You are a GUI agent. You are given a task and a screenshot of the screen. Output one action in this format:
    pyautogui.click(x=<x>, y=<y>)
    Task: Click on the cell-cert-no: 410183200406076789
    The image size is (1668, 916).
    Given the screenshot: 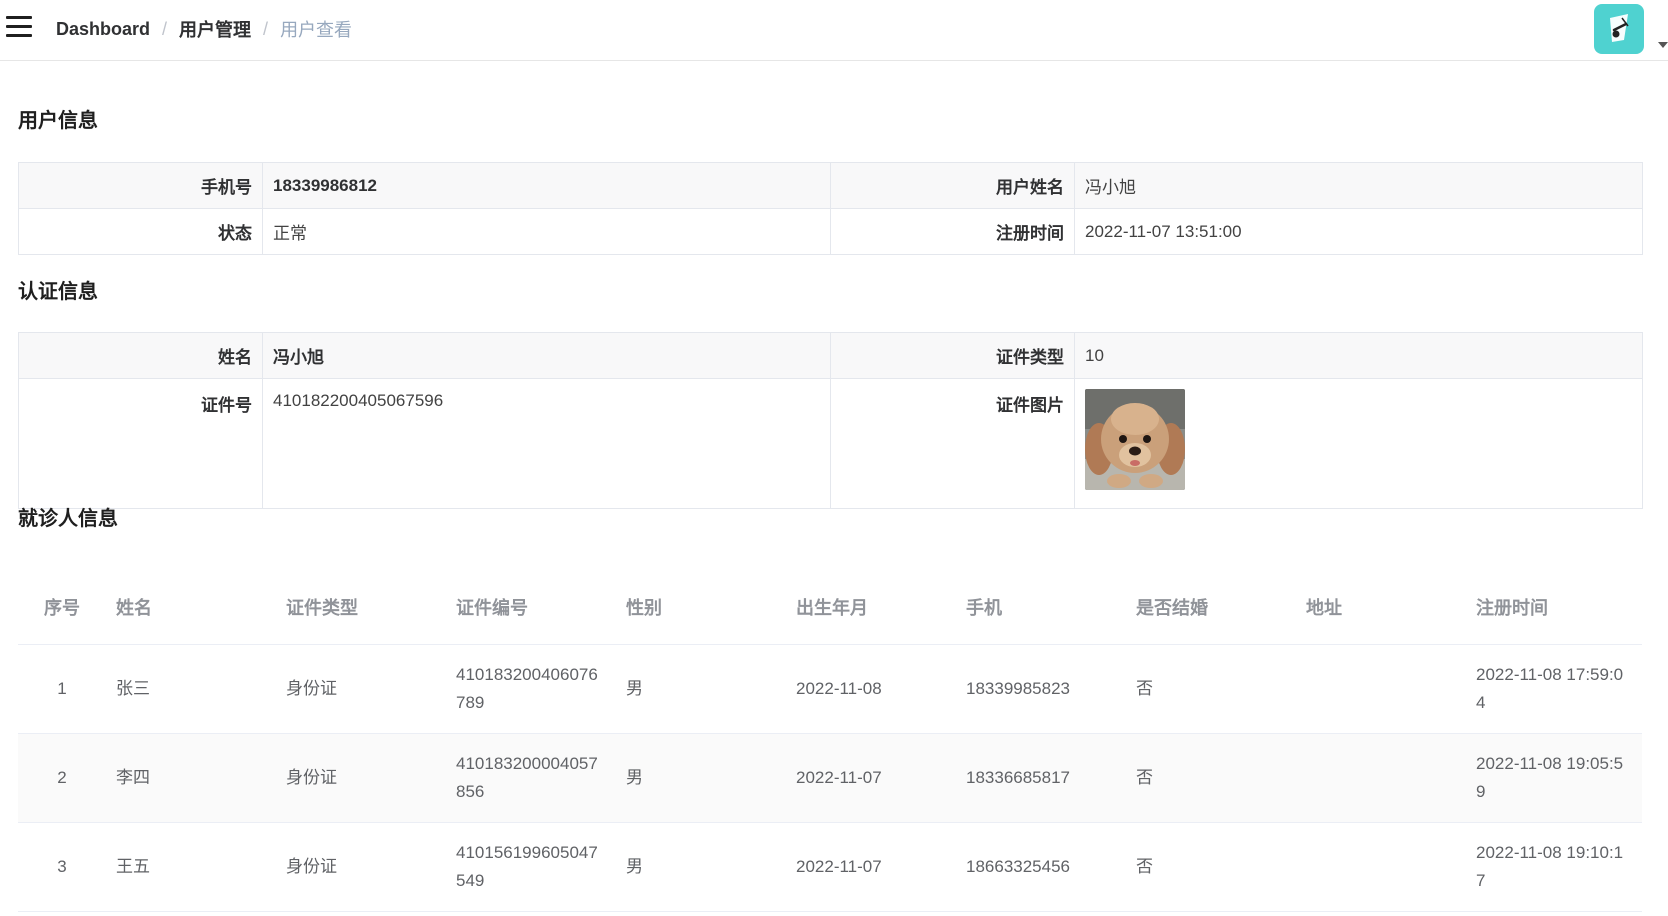 What is the action you would take?
    pyautogui.click(x=531, y=689)
    